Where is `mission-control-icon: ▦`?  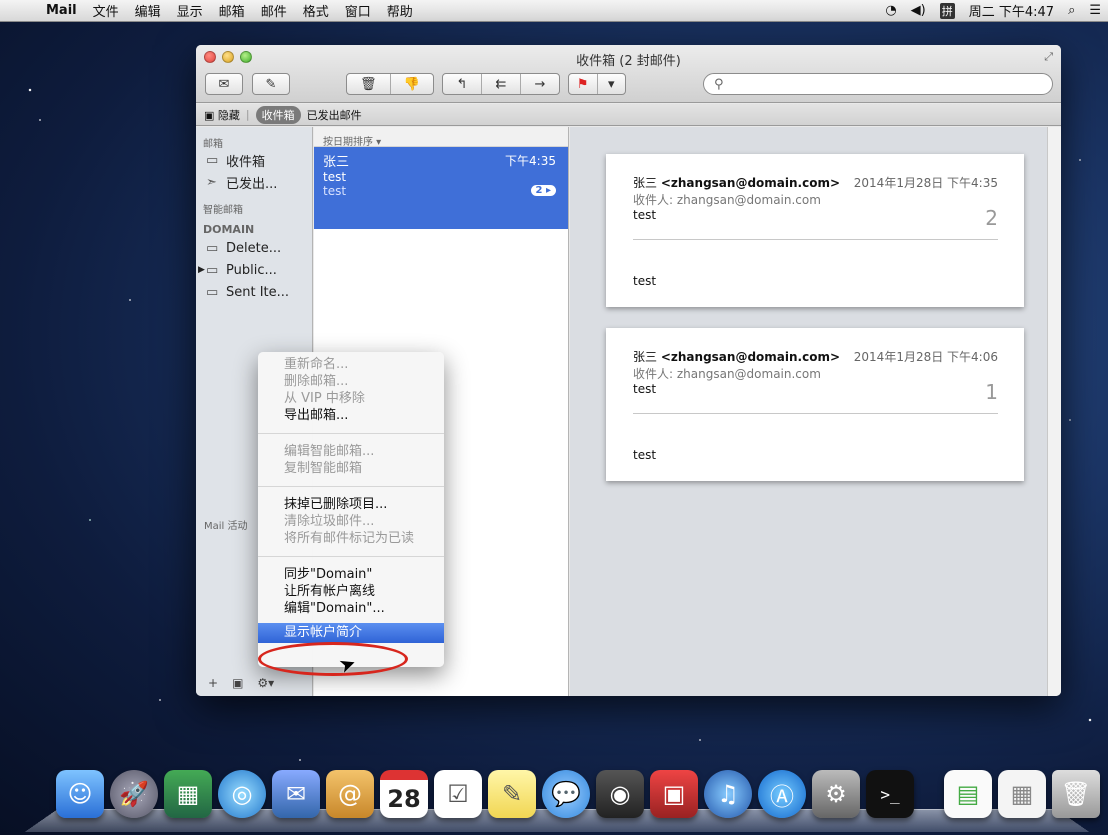
mission-control-icon: ▦ is located at coordinates (188, 794).